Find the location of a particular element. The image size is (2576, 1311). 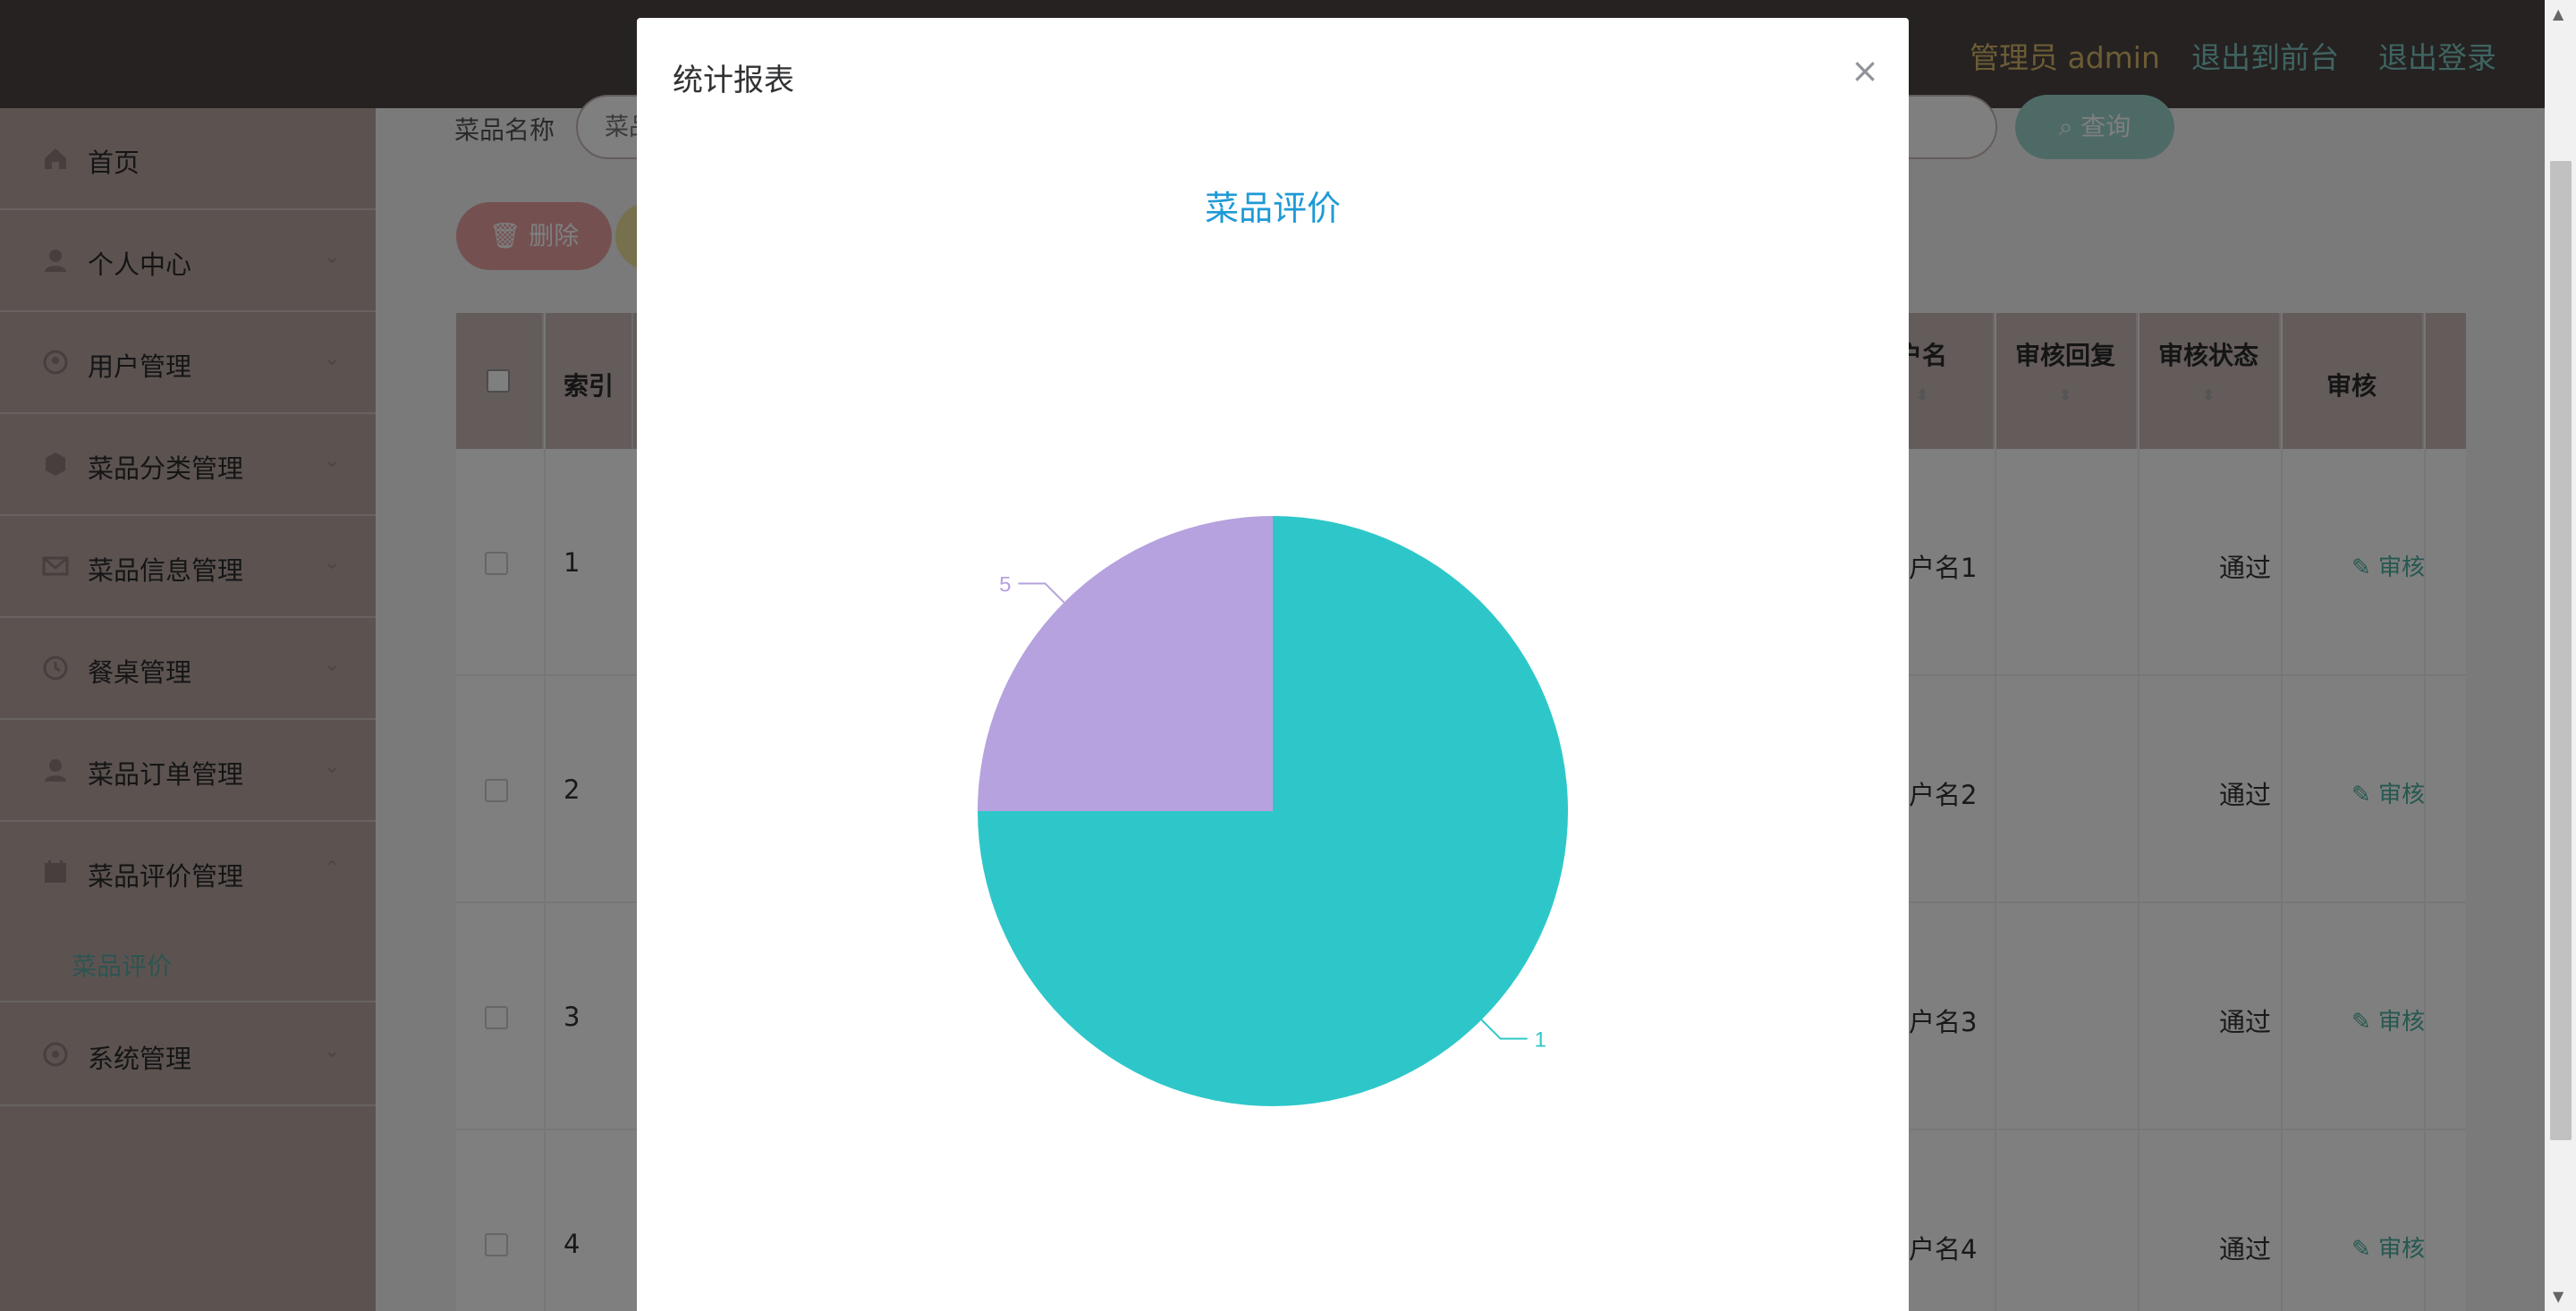

pie-label: 1 is located at coordinates (1540, 1040).